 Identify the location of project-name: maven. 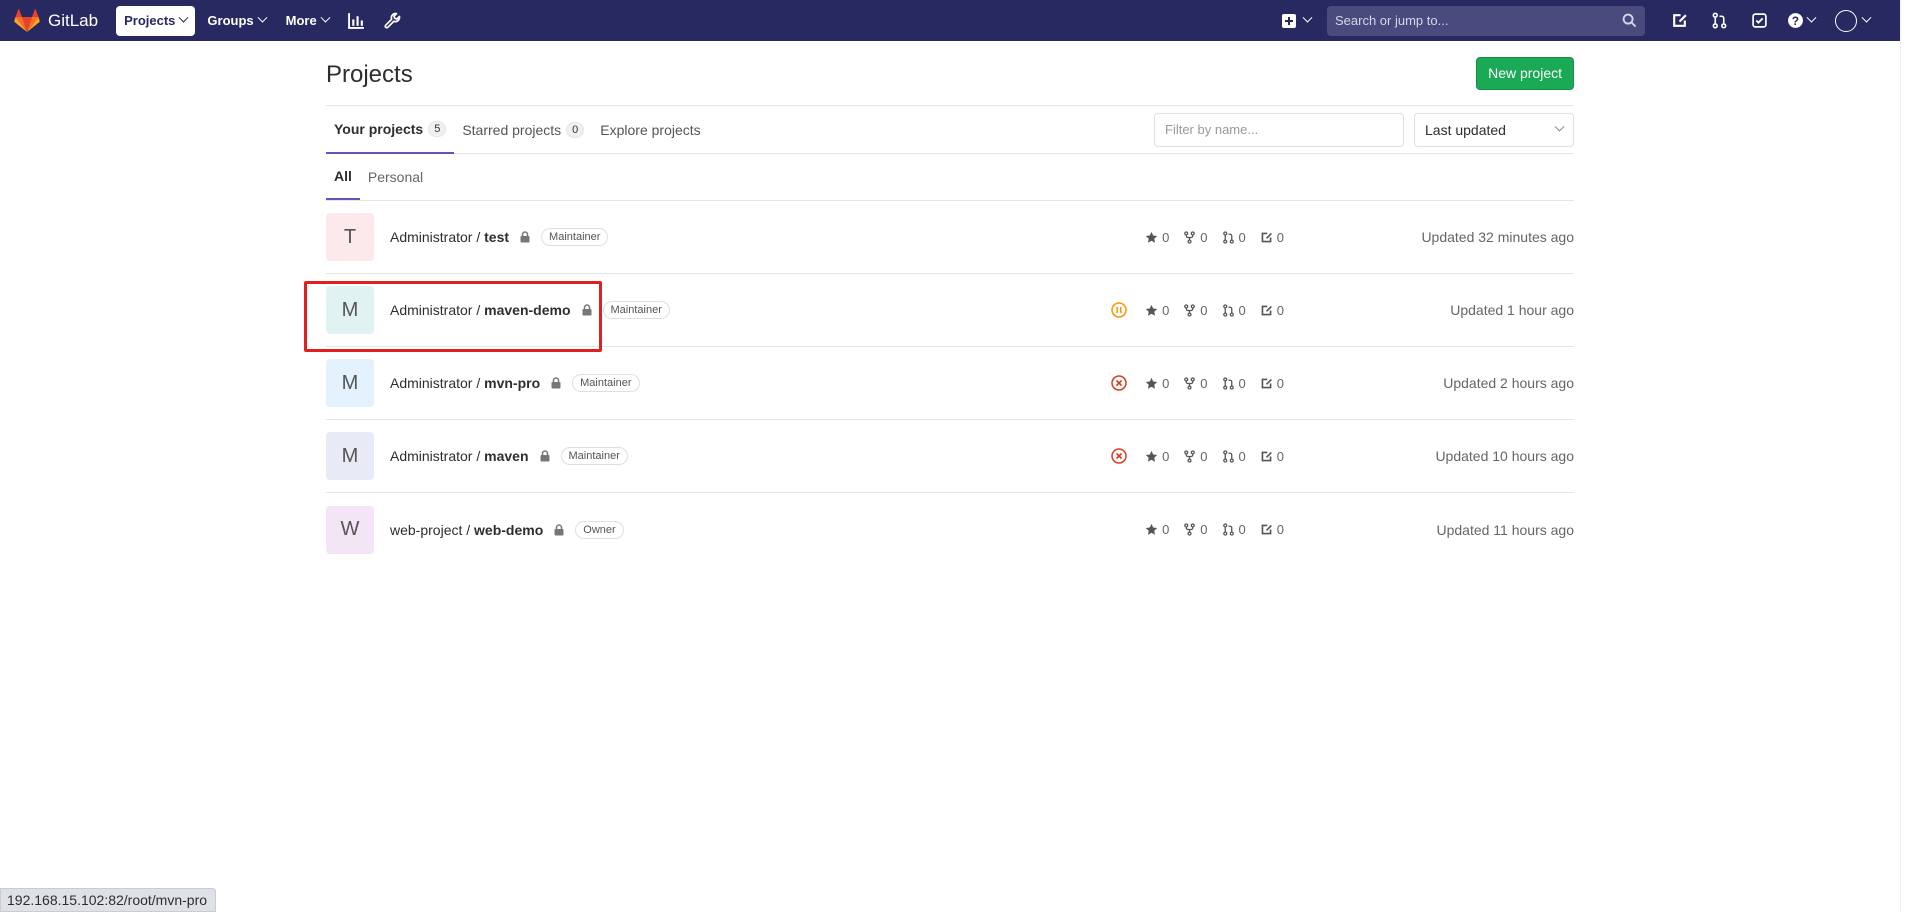
(506, 456).